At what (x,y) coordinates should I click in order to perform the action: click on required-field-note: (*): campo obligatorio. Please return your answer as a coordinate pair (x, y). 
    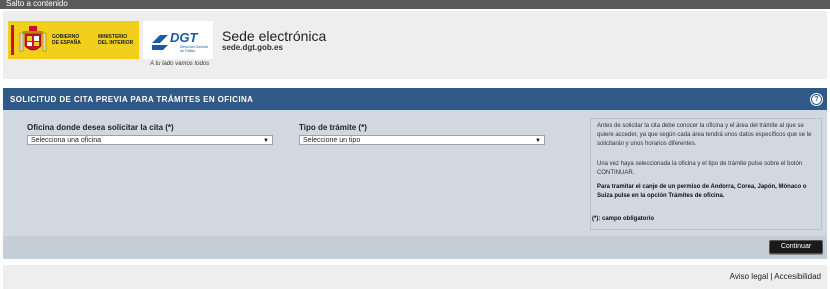
    Looking at the image, I should click on (623, 219).